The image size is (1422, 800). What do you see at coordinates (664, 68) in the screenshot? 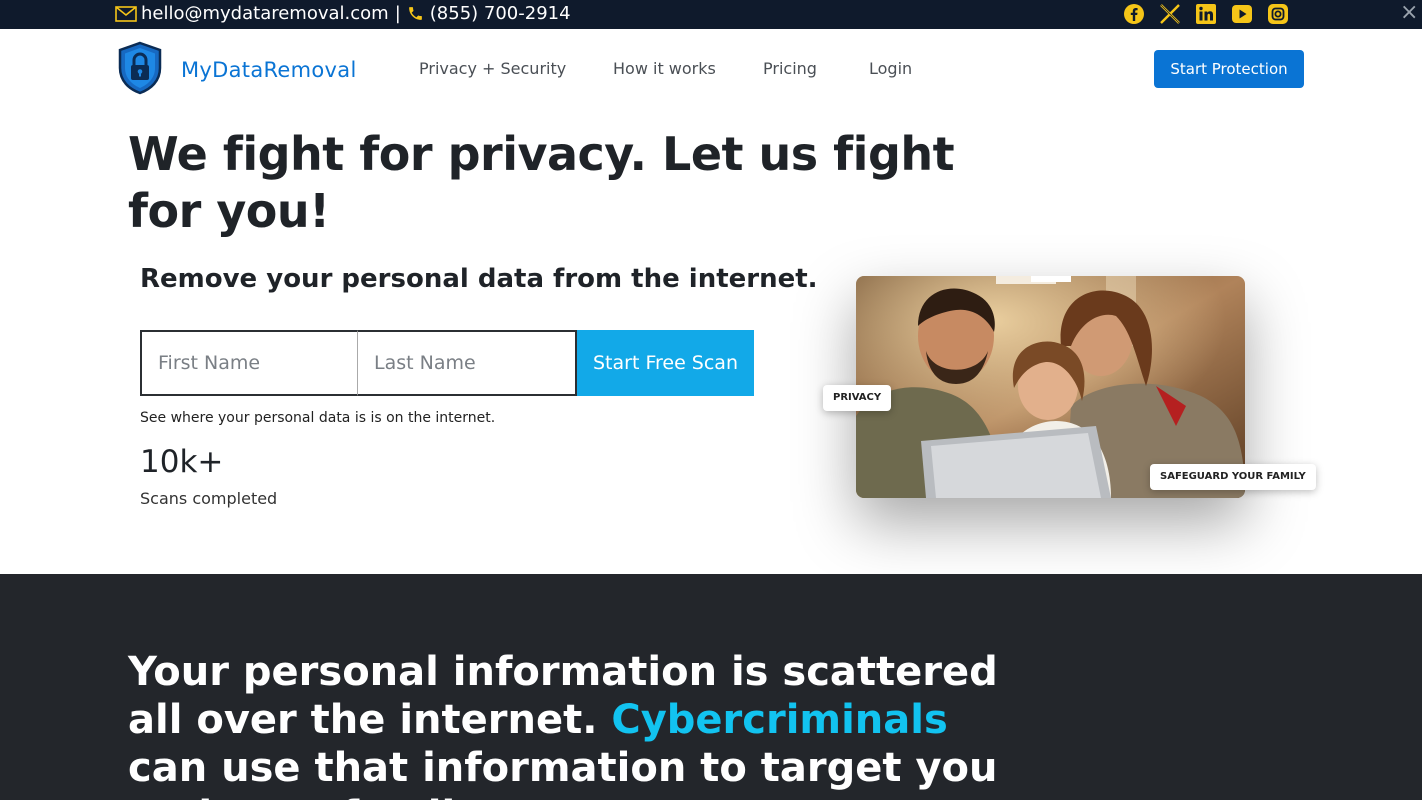
I see `nav-how-it-works: How it works` at bounding box center [664, 68].